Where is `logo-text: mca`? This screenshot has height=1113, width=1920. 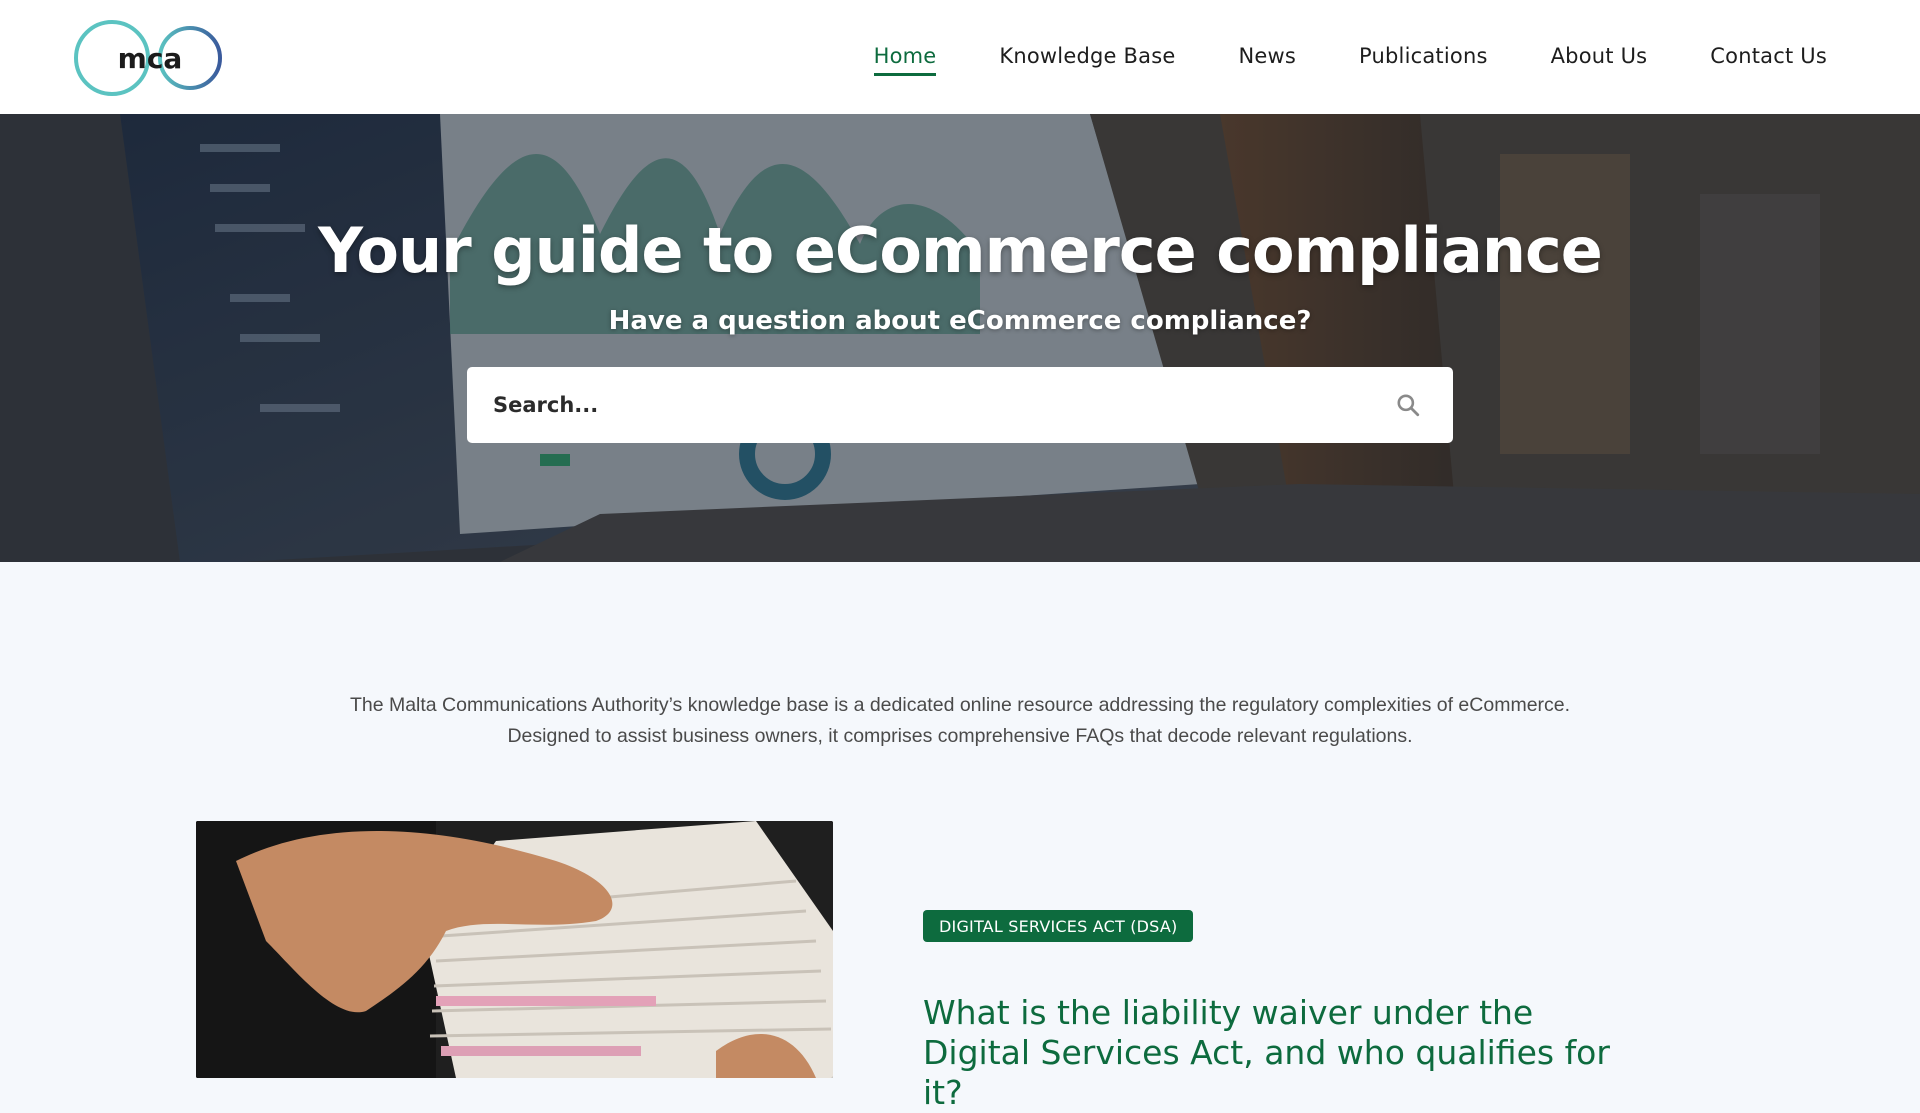 logo-text: mca is located at coordinates (150, 58).